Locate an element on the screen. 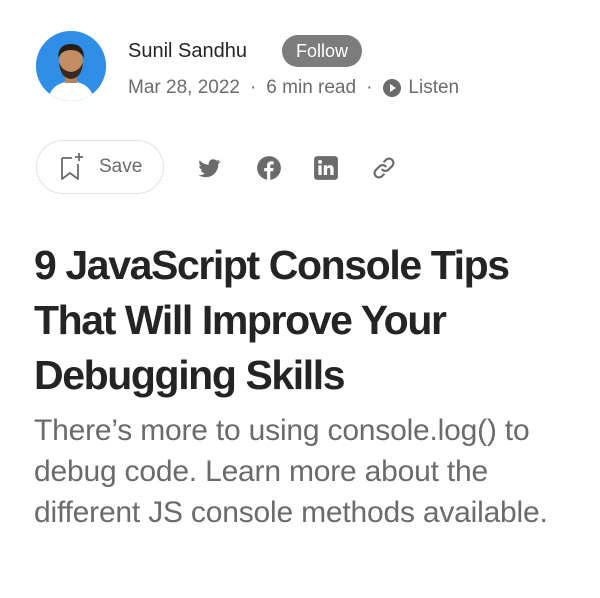  facebook-icon is located at coordinates (269, 168).